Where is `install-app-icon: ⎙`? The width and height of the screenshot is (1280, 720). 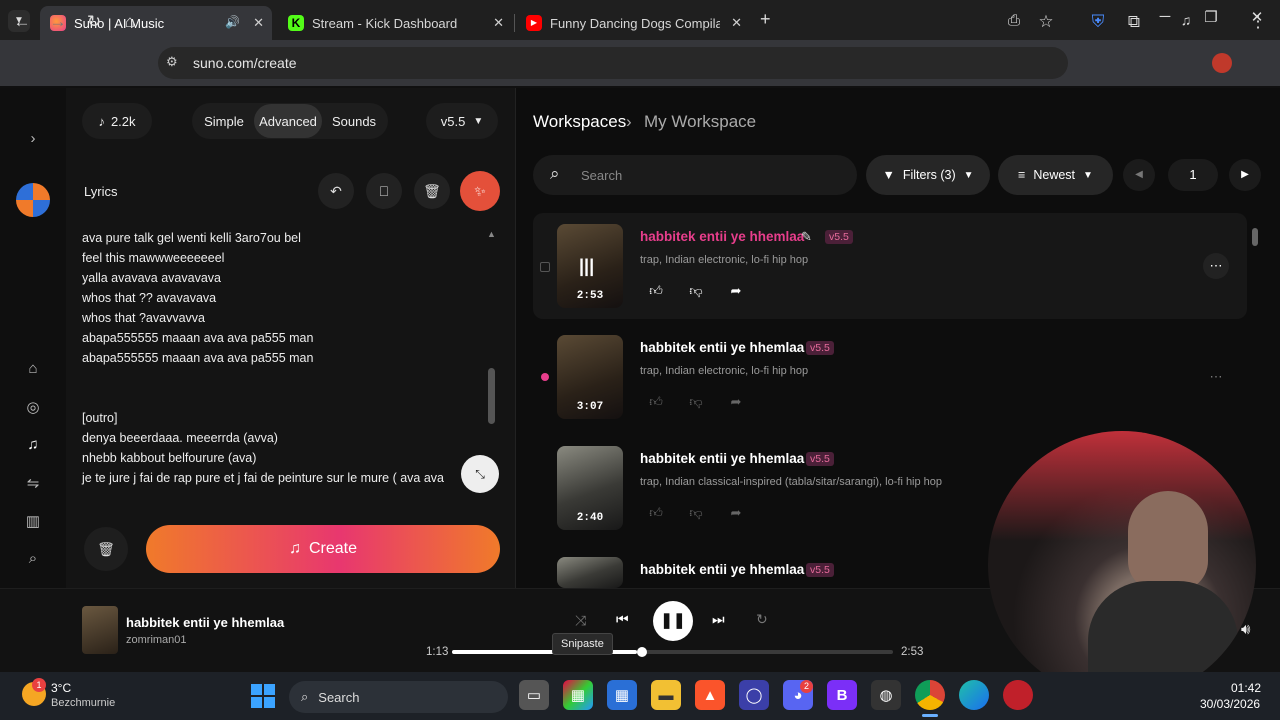
install-app-icon: ⎙ is located at coordinates (1014, 20).